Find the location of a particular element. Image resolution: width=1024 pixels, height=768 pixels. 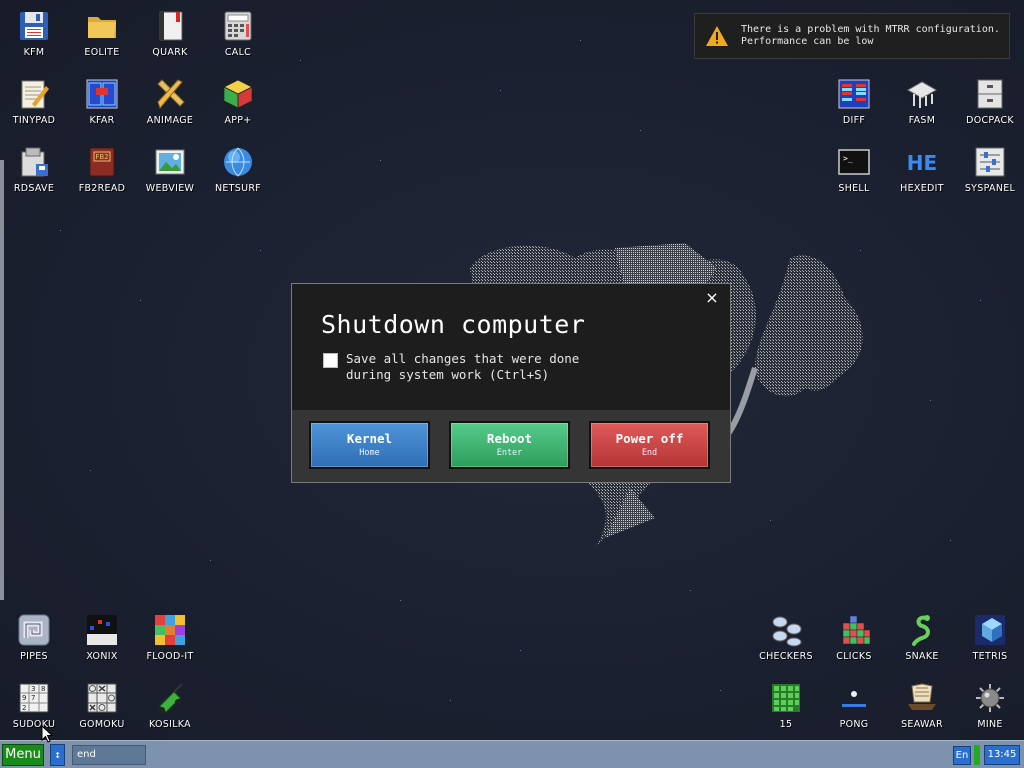

svg-text: FB2 is located at coordinates (101, 157).